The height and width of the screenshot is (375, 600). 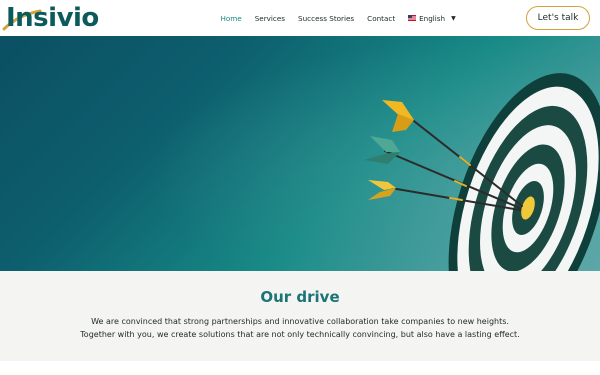 What do you see at coordinates (300, 297) in the screenshot?
I see `section-title: Our drive` at bounding box center [300, 297].